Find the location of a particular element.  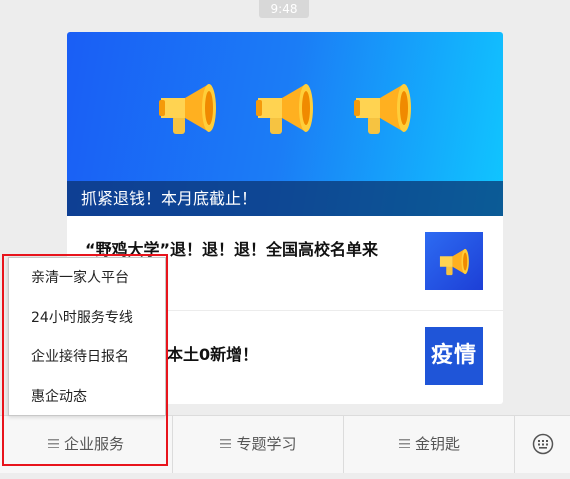

article-thumbnail is located at coordinates (454, 261).